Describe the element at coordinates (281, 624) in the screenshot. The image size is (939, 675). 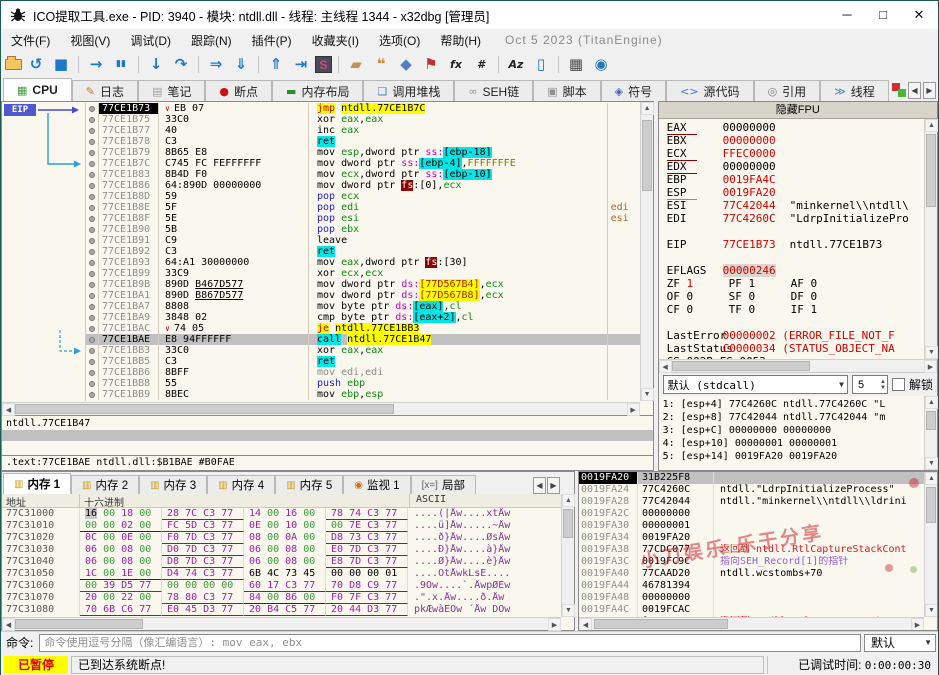
I see `dump-hscrollbar: ◀ ▶` at that location.